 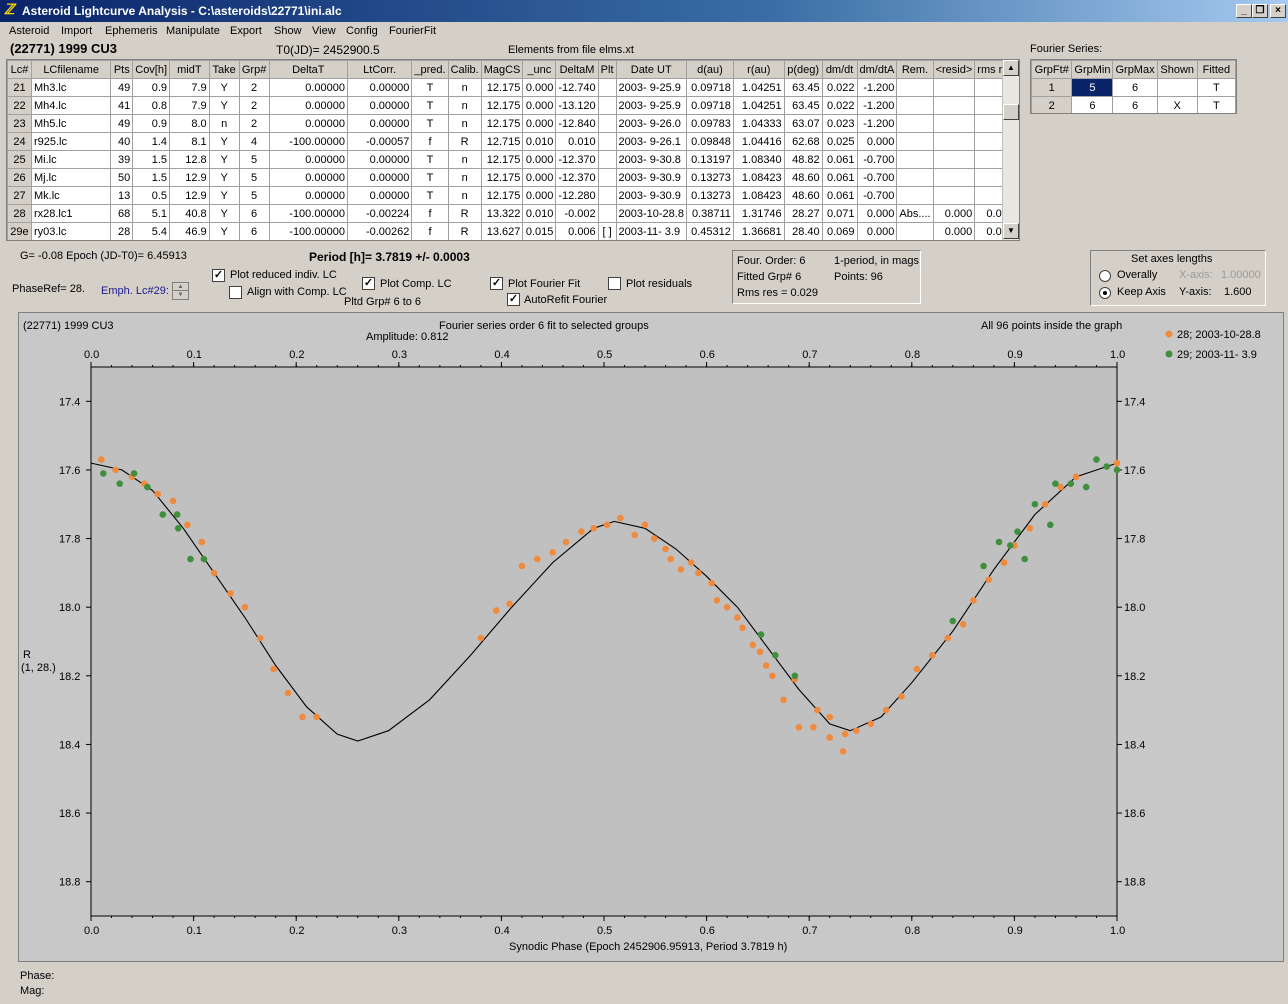 What do you see at coordinates (803, 159) in the screenshot?
I see `table-cell: 48.82` at bounding box center [803, 159].